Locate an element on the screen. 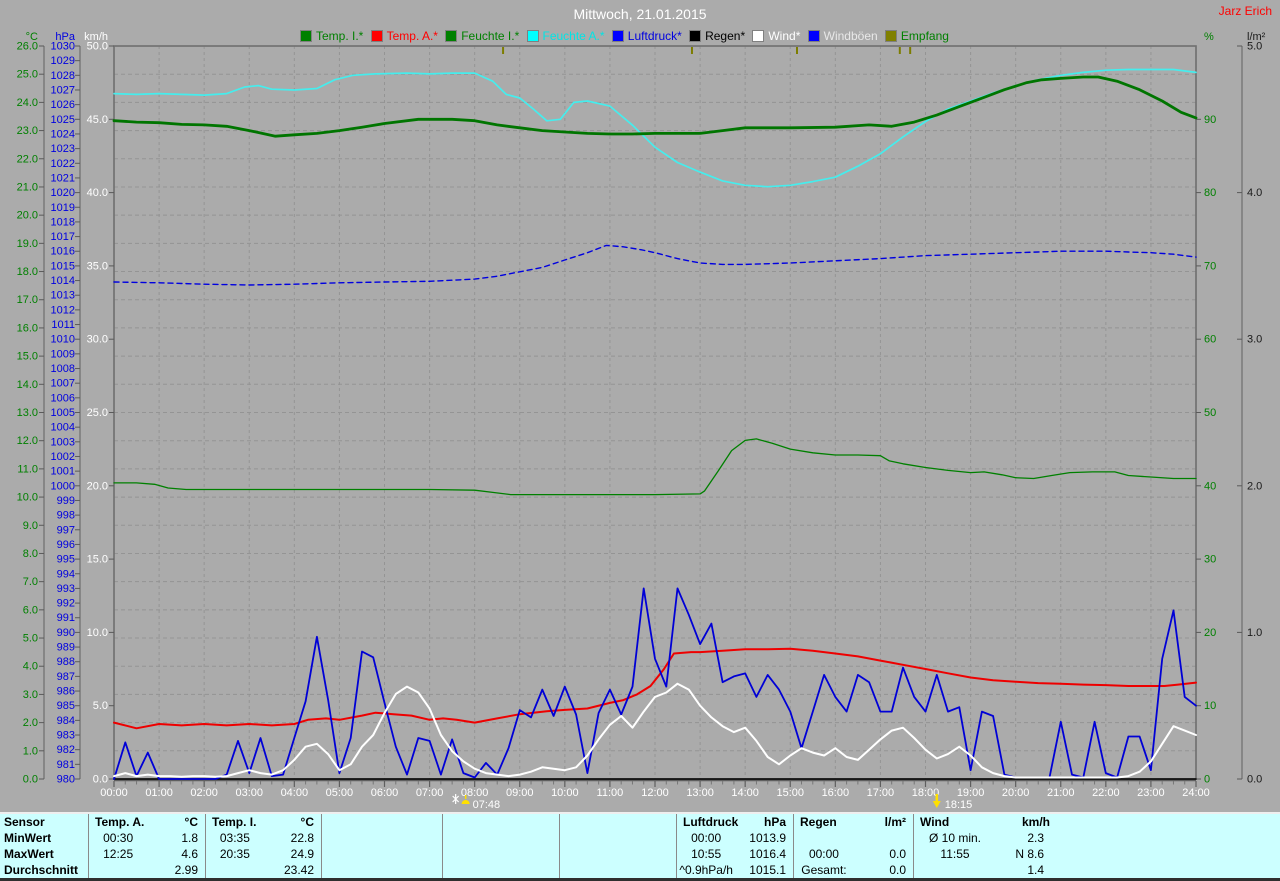  stats-value-time: Luftdruck is located at coordinates (711, 822).